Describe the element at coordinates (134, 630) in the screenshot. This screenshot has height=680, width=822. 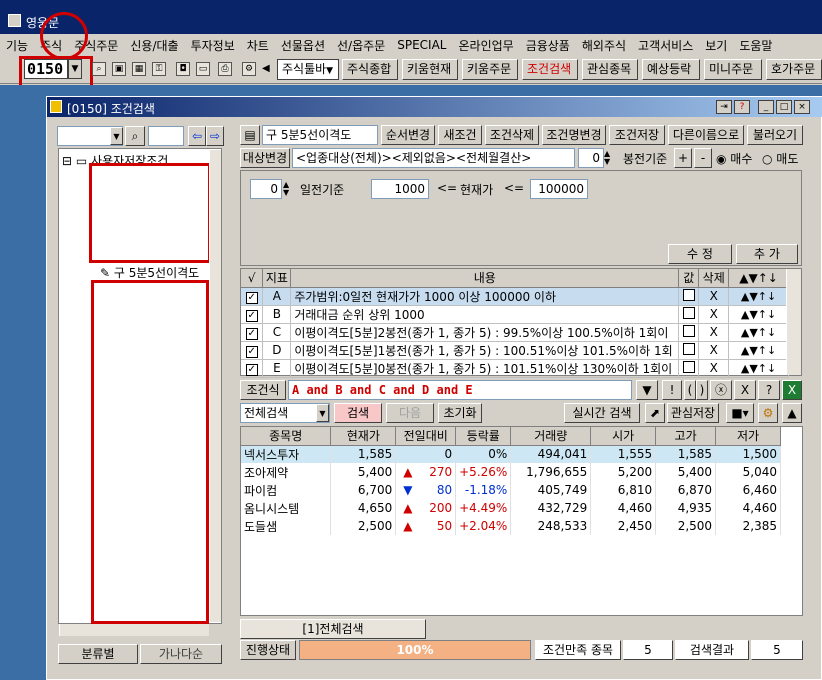
I see `tree-hscrollbar` at that location.